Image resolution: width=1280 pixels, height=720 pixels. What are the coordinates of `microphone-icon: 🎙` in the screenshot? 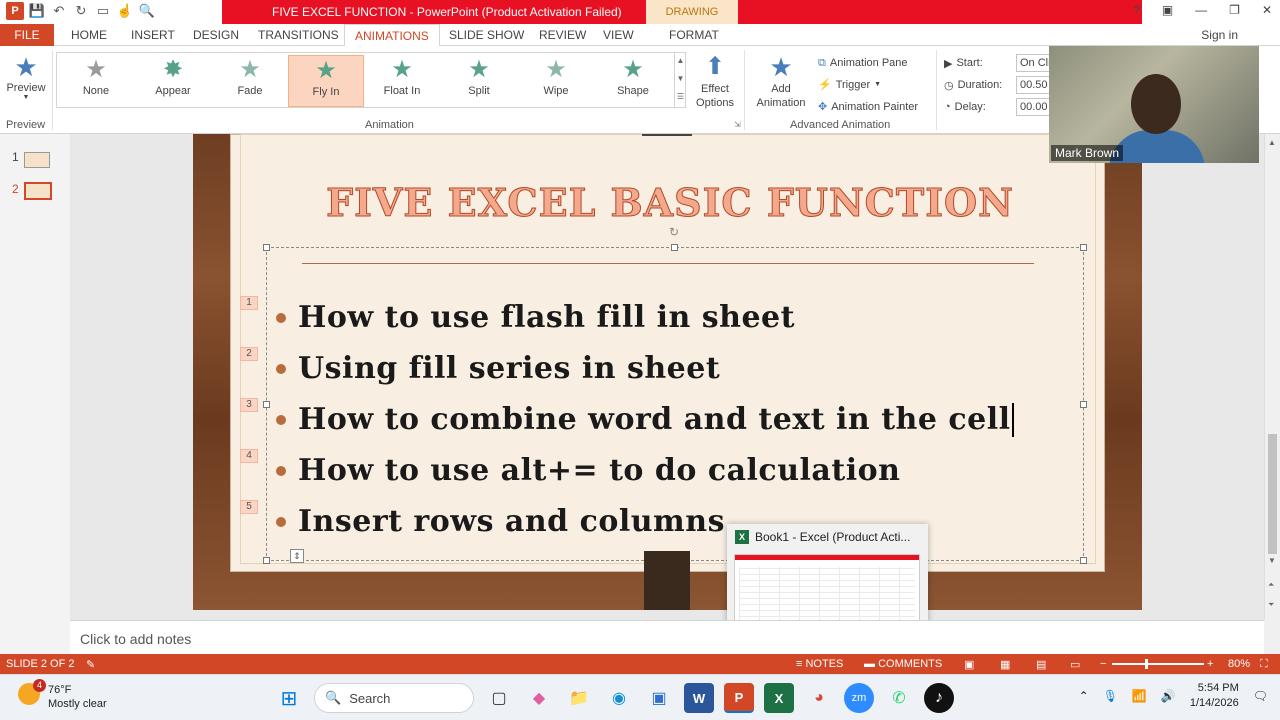 It's located at (1110, 696).